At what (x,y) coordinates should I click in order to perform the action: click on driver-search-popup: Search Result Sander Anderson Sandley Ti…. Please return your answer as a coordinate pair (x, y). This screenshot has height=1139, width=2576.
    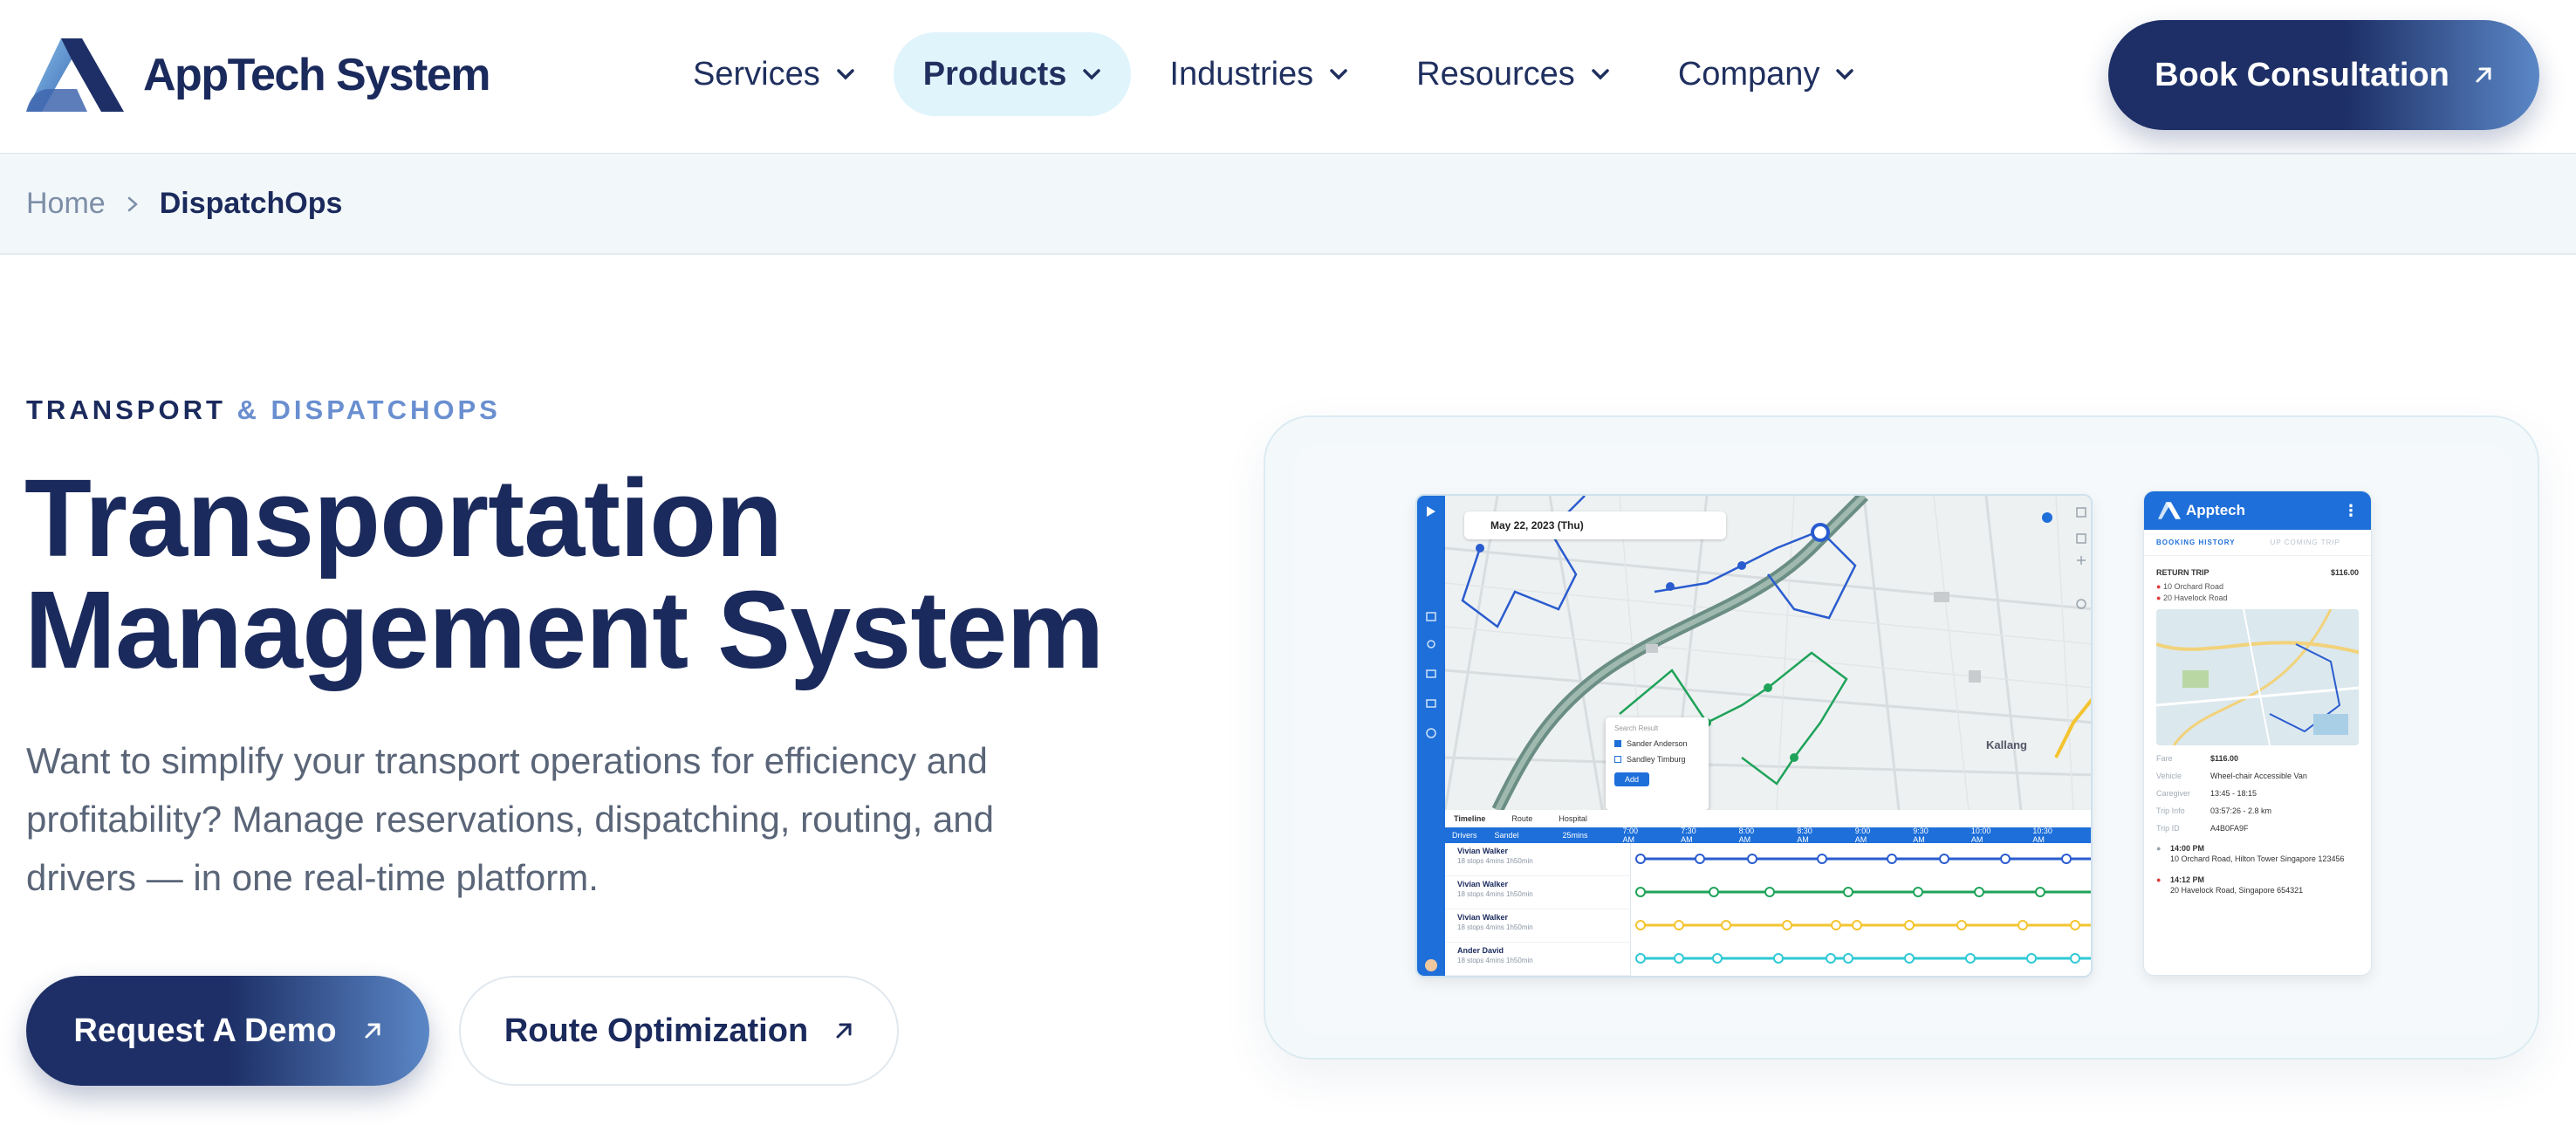
    Looking at the image, I should click on (1658, 763).